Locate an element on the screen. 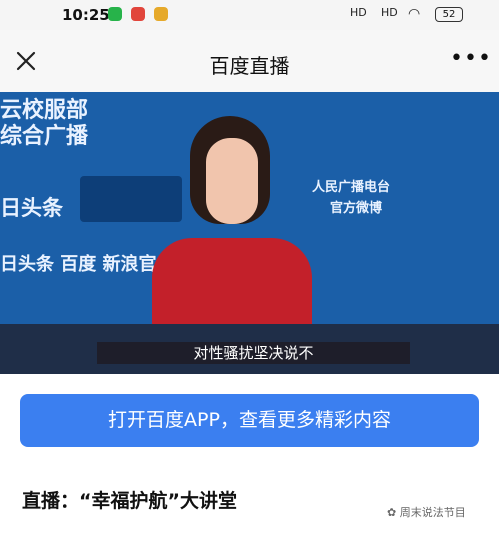  open-app-button: 打开百度APP，查看更多精彩内容 is located at coordinates (249, 420).